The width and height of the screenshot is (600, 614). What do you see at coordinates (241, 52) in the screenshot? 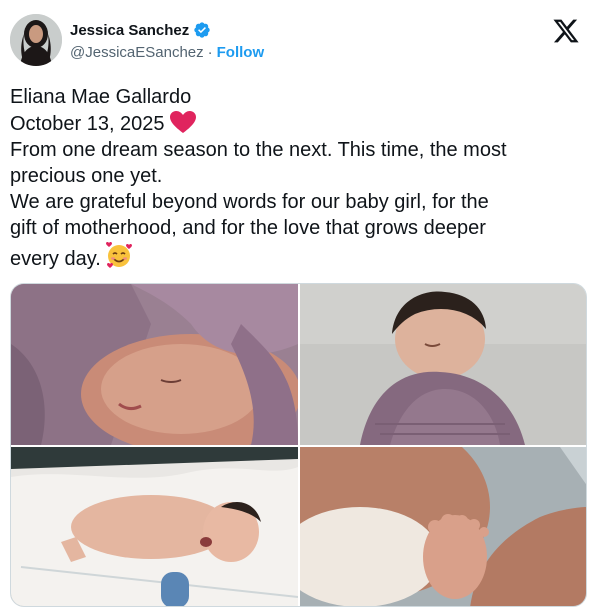
I see `follow-button: Follow` at bounding box center [241, 52].